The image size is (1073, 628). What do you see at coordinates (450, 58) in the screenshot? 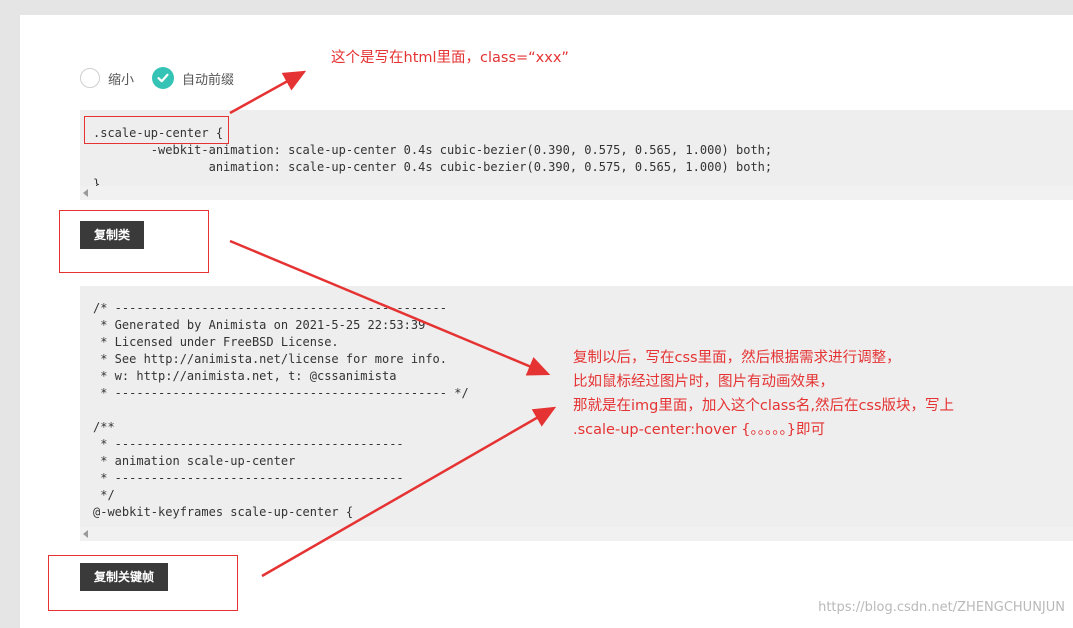
I see `top-annotation-note: 这个是写在html里面，class=“xxx”` at bounding box center [450, 58].